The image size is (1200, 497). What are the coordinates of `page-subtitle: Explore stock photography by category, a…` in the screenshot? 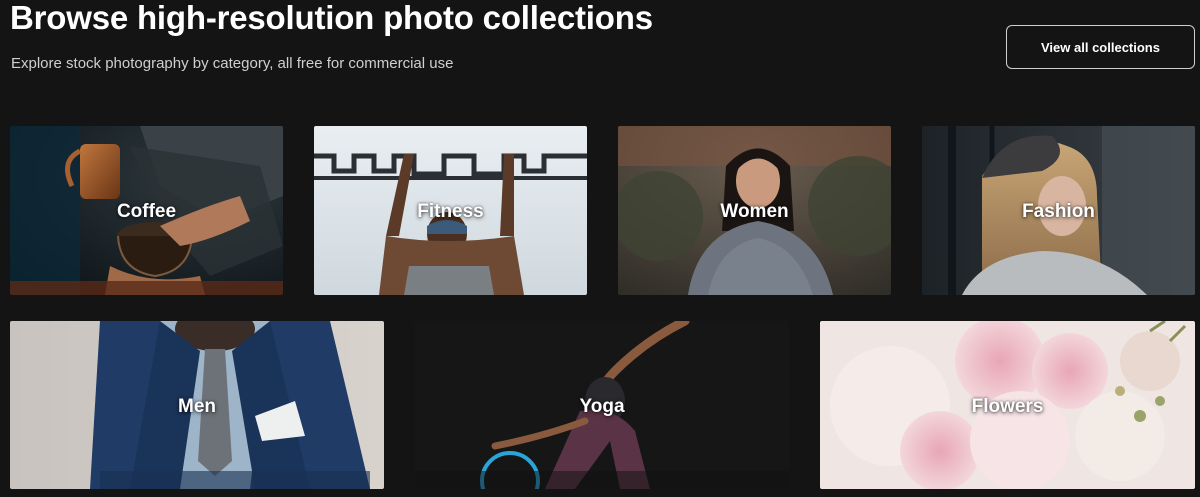 It's located at (232, 63).